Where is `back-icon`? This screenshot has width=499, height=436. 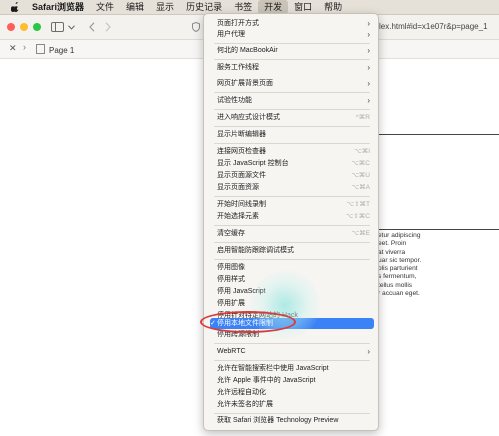
back-icon is located at coordinates (92, 27).